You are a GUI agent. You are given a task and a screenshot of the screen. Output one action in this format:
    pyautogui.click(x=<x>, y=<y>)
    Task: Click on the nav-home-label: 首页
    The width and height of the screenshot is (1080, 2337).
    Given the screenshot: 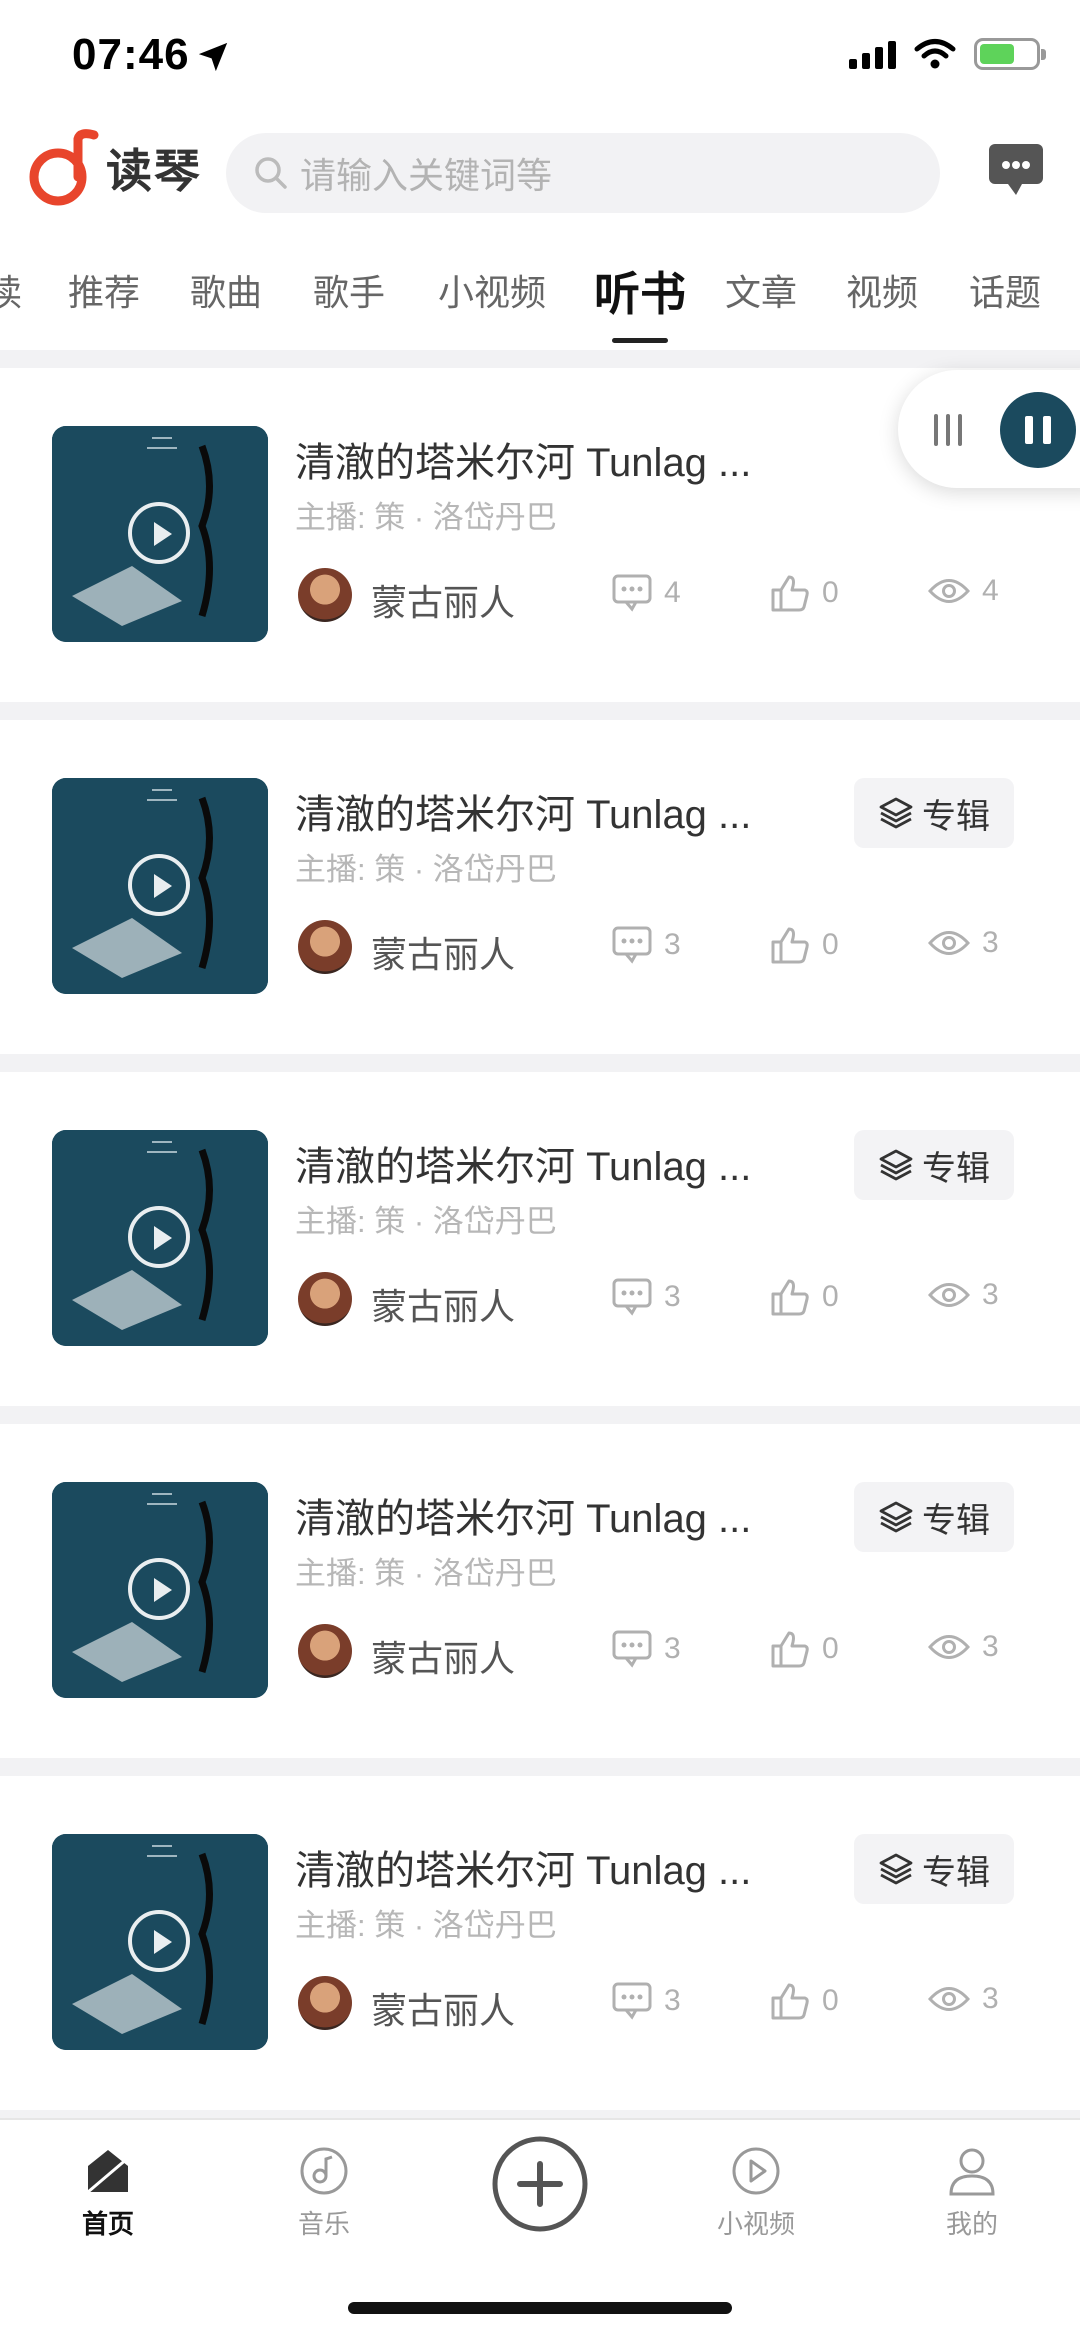 What is the action you would take?
    pyautogui.click(x=107, y=2224)
    